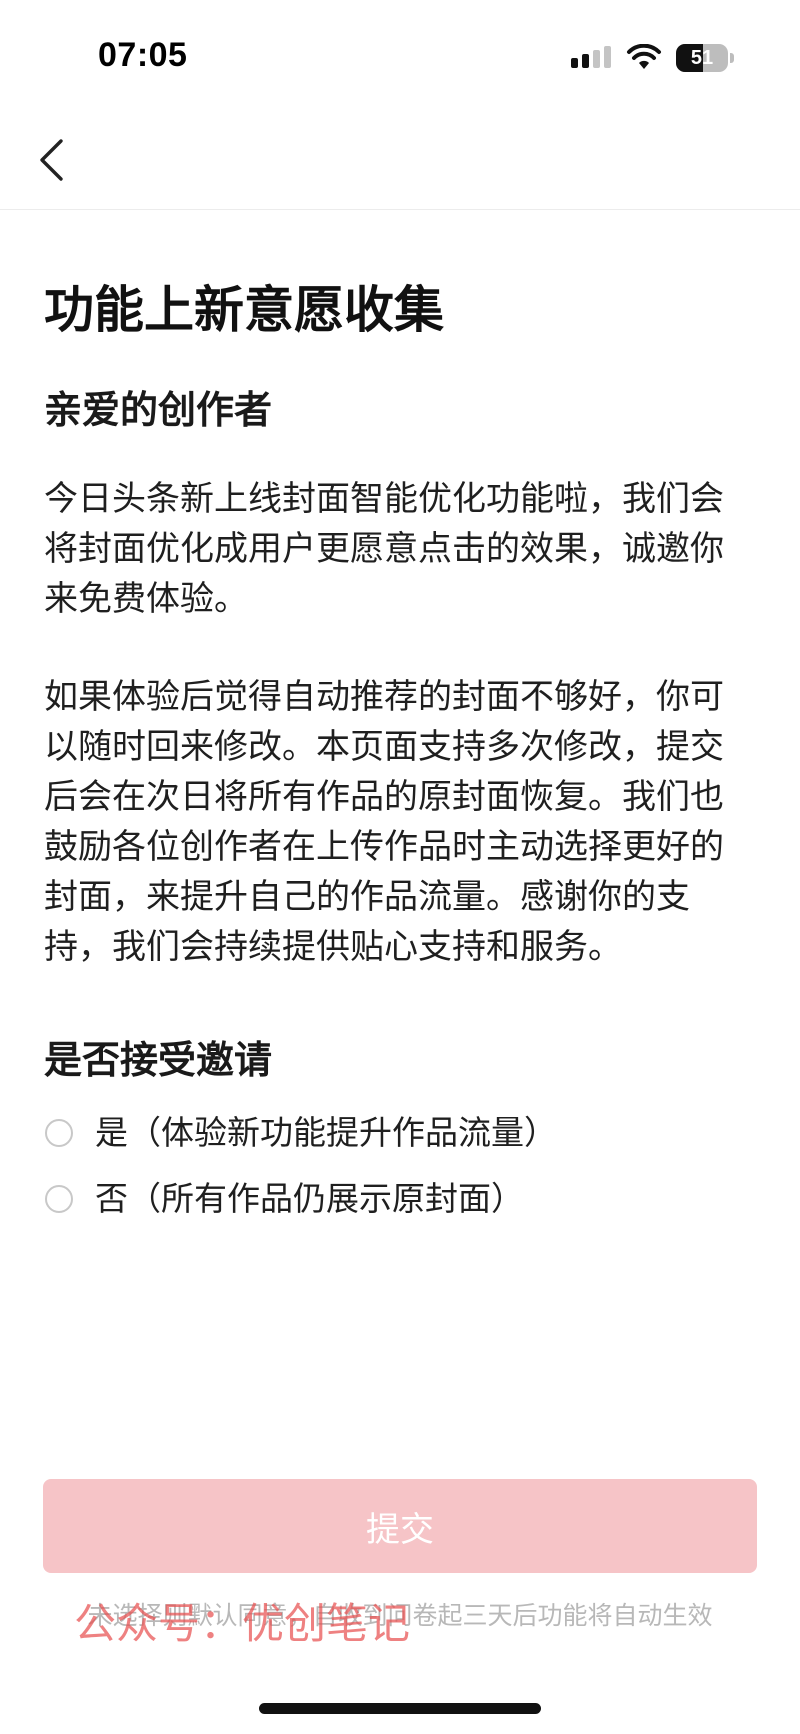 The width and height of the screenshot is (800, 1734). Describe the element at coordinates (732, 58) in the screenshot. I see `battery-tip` at that location.